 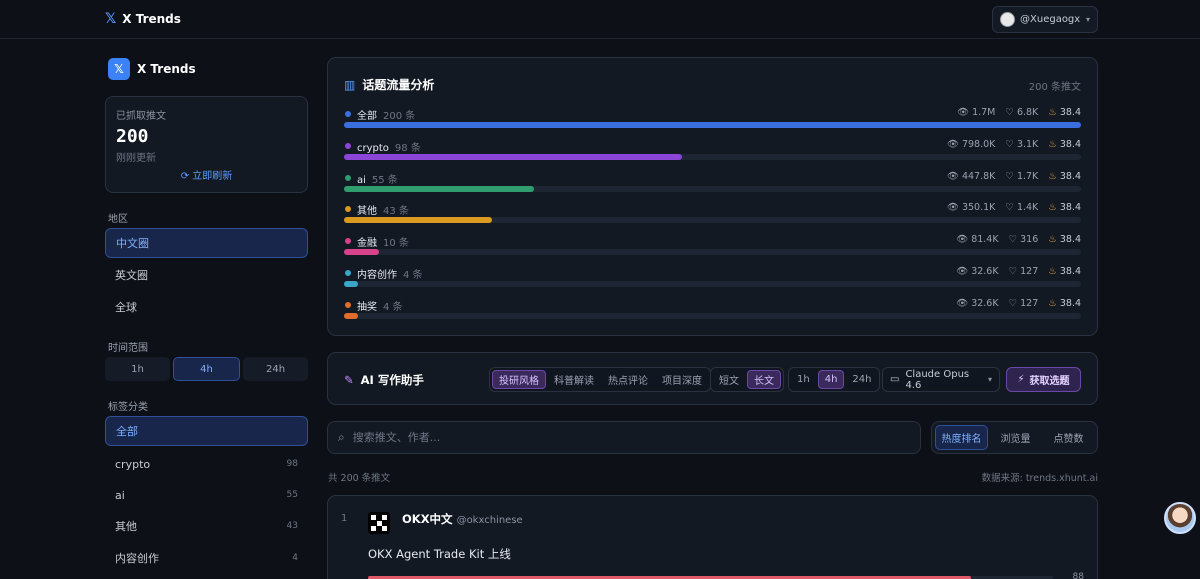 What do you see at coordinates (682, 379) in the screenshot?
I see `style-option-deep-dive: 项目深度` at bounding box center [682, 379].